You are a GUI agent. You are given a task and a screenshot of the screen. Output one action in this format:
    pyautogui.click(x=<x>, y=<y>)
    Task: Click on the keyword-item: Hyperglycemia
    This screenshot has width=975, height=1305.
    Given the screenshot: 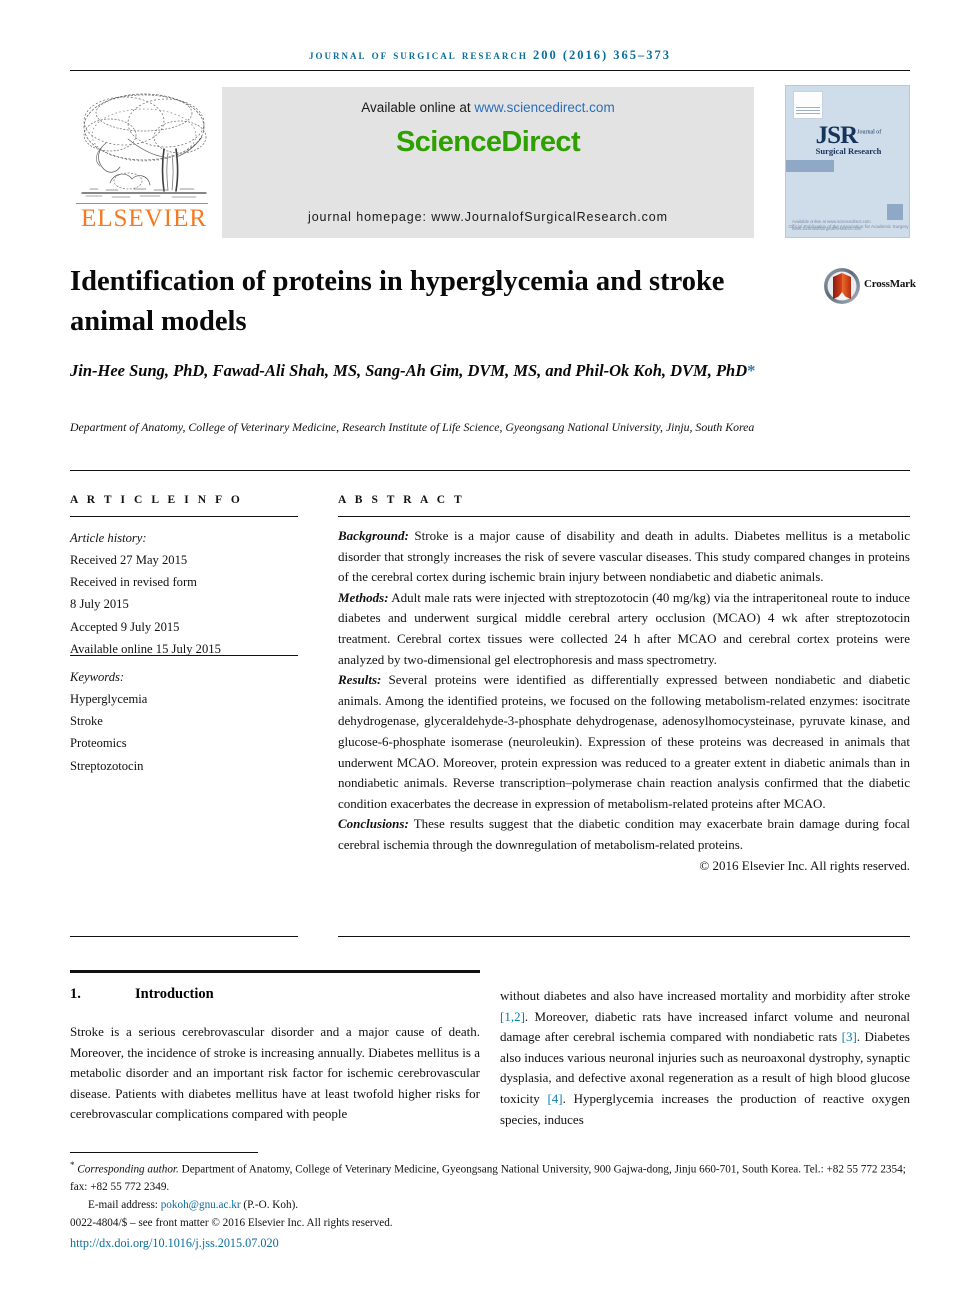 What is the action you would take?
    pyautogui.click(x=109, y=699)
    